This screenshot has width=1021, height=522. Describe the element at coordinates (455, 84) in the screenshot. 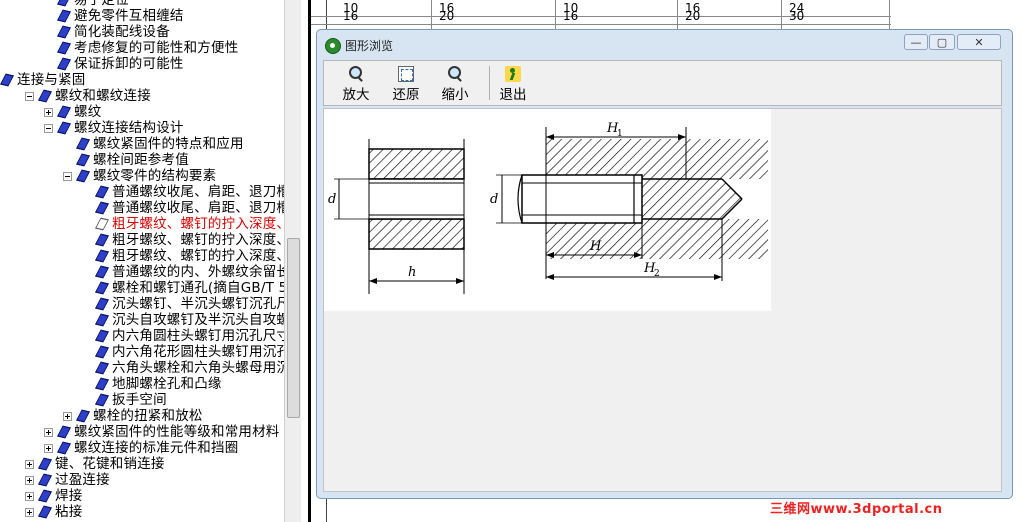

I see `zoom-out-button: 缩小` at that location.